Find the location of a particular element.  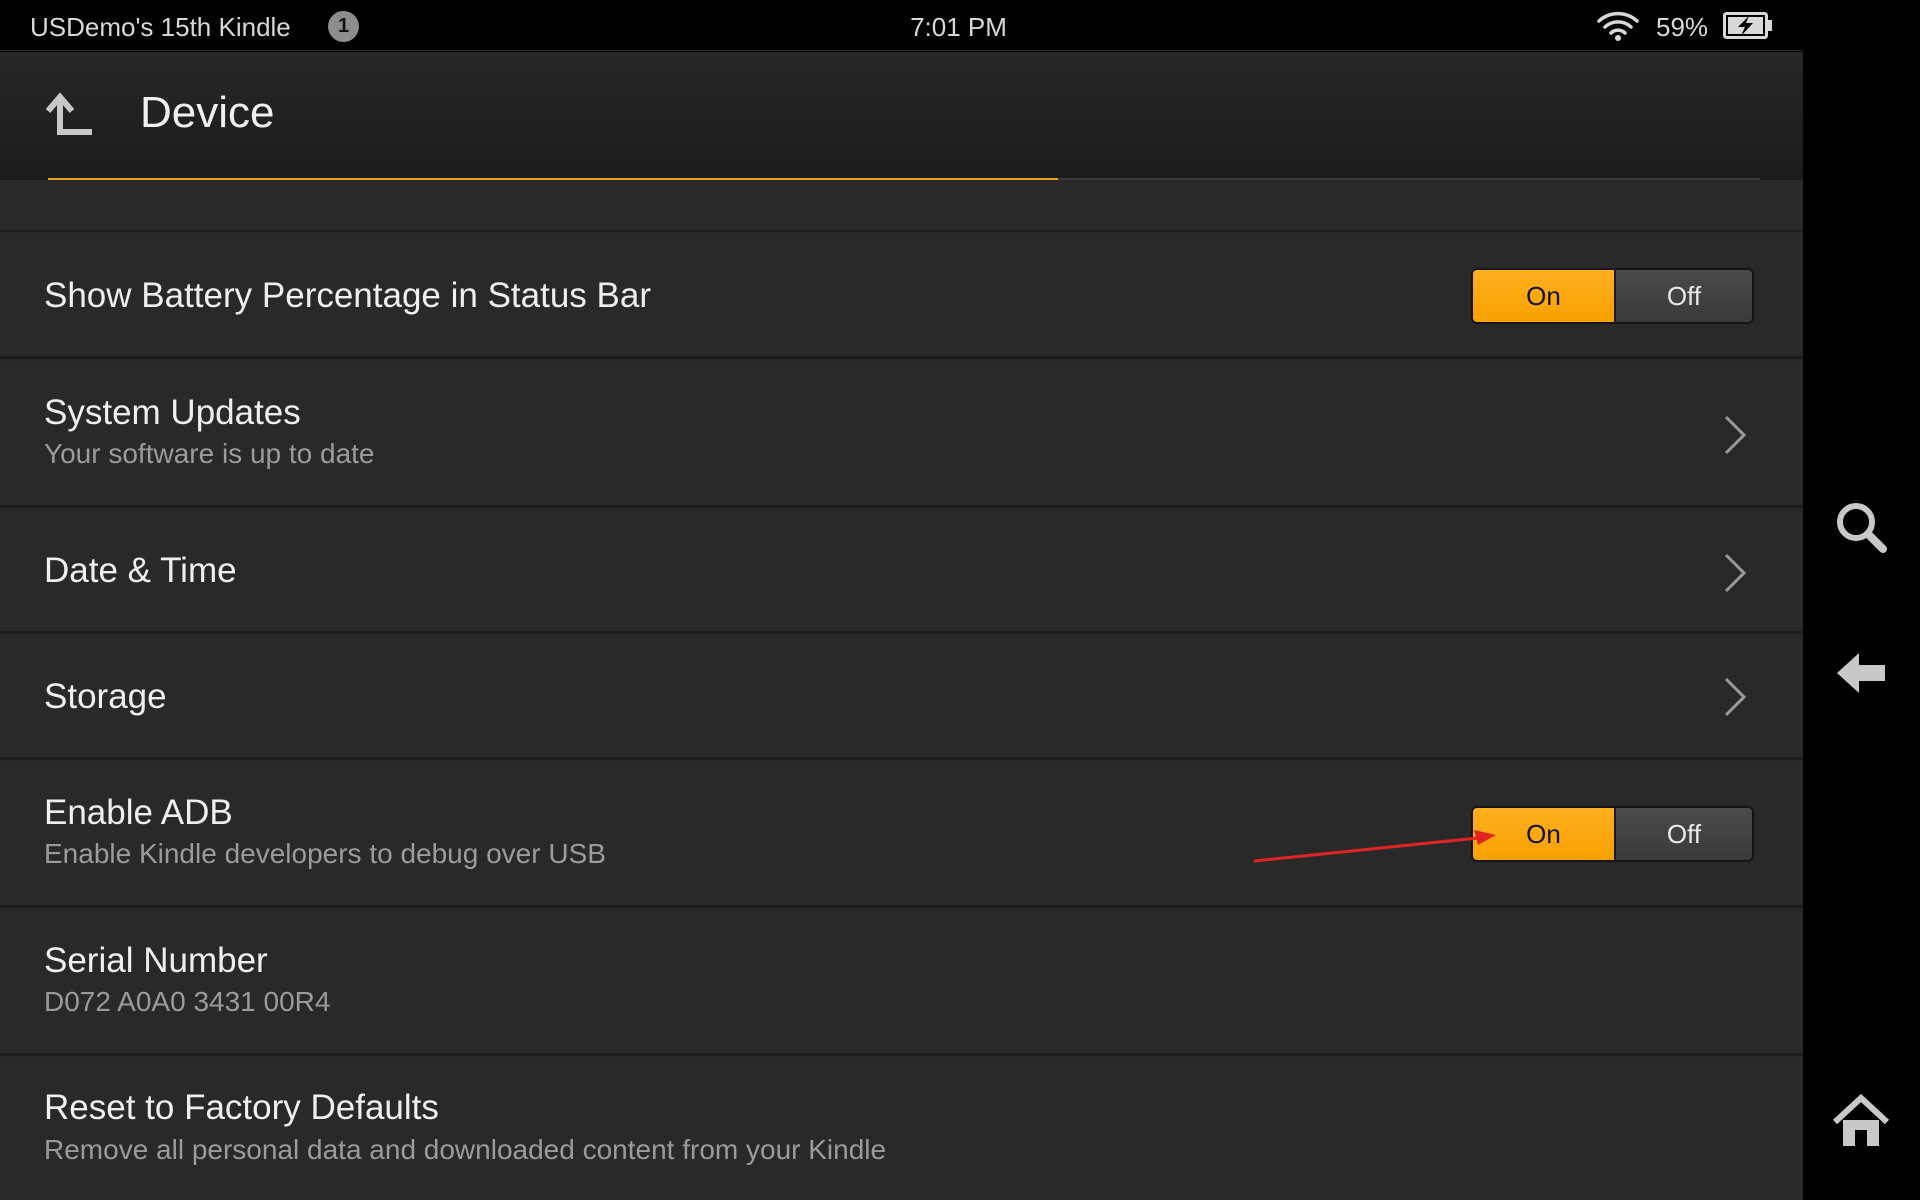

battery-percentage: 59% is located at coordinates (1682, 27).